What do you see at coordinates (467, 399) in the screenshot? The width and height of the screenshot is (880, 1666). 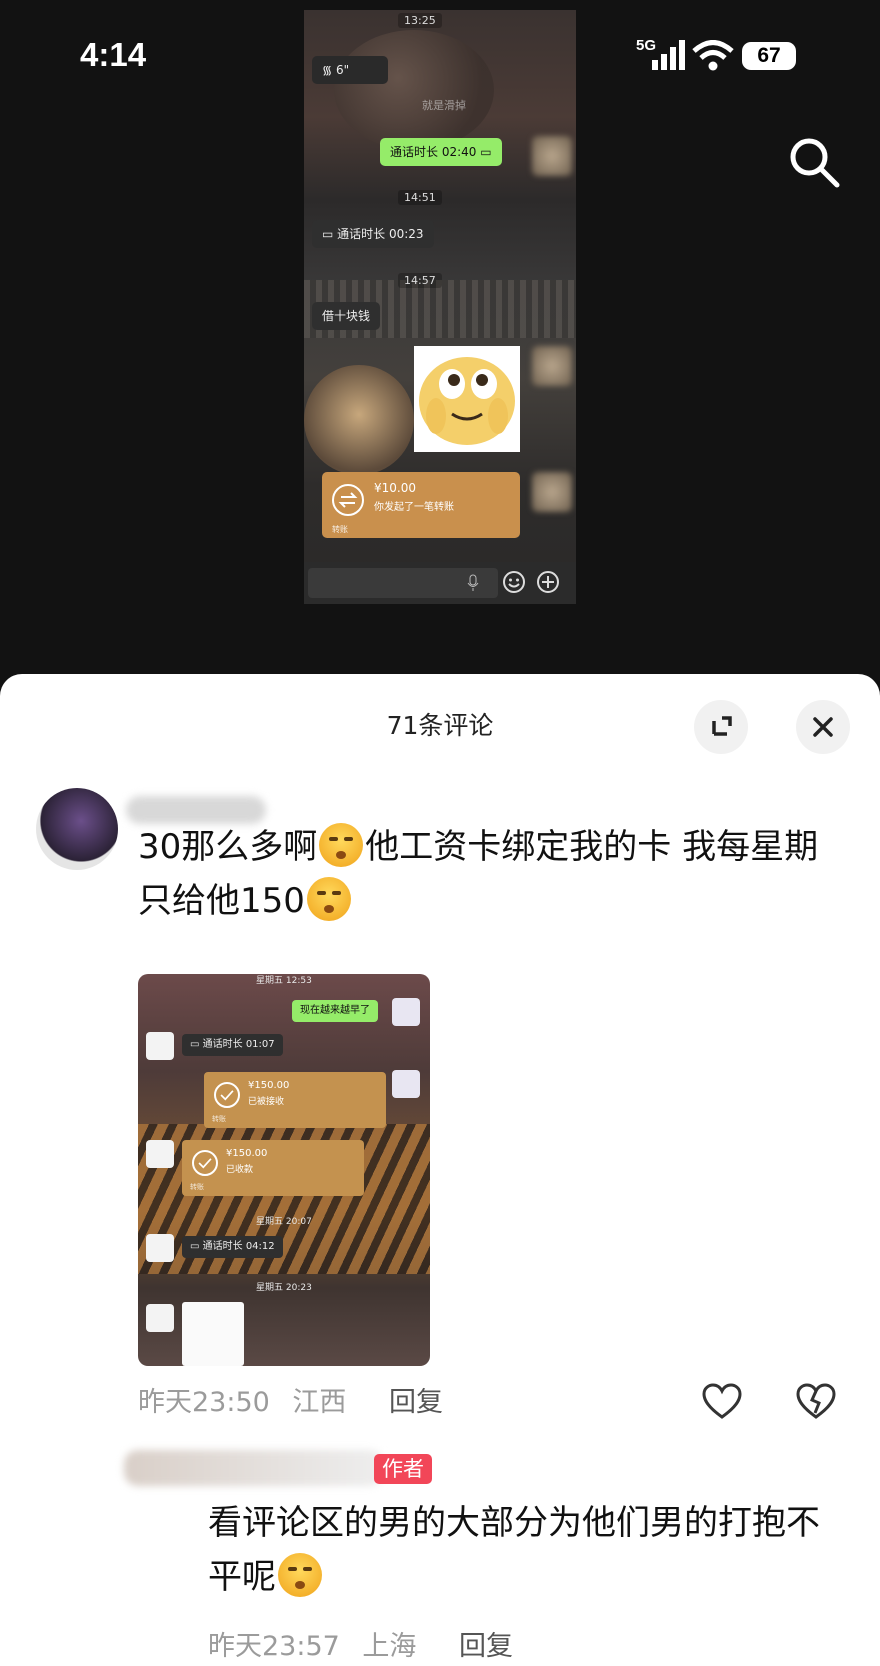 I see `sticker-image` at bounding box center [467, 399].